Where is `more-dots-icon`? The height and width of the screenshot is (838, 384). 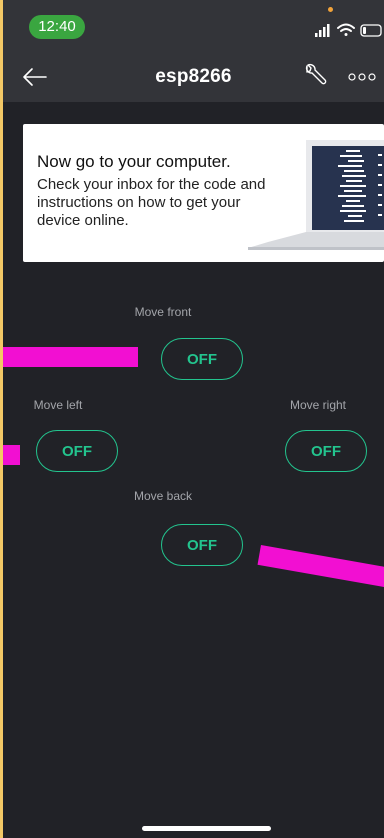 more-dots-icon is located at coordinates (362, 77).